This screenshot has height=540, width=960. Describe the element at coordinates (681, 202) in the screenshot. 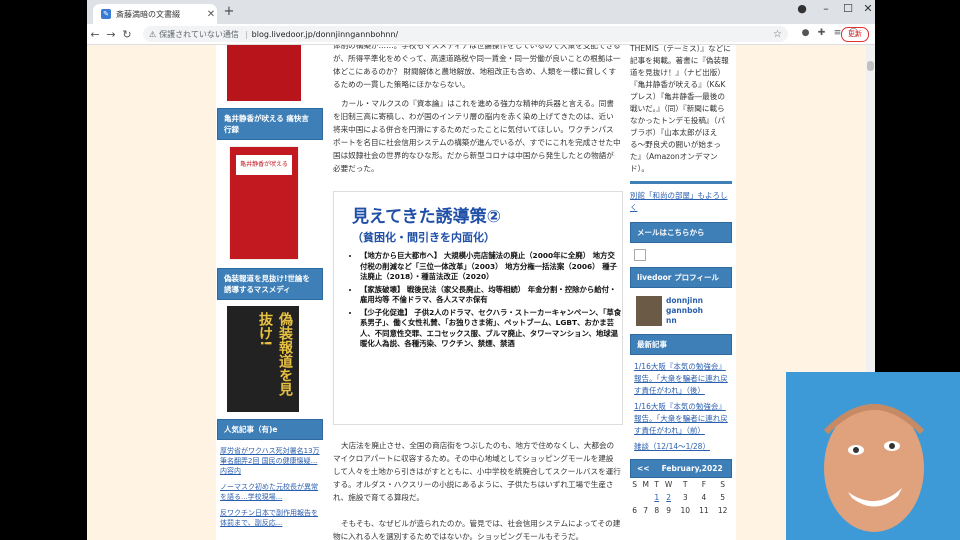

I see `annex-link: 別館「和尚の部屋」もよろしく` at that location.